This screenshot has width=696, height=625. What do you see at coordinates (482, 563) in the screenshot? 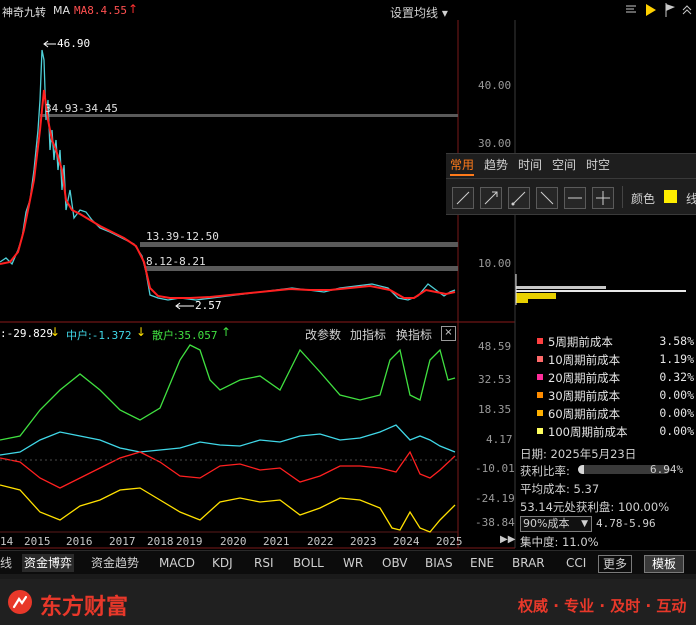
I see `tab-item: ENE` at bounding box center [482, 563].